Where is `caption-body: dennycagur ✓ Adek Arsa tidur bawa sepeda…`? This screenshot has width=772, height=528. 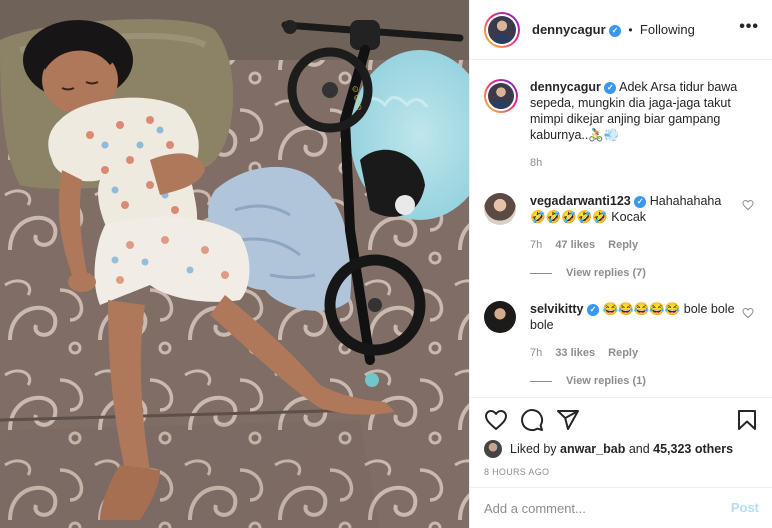 caption-body: dennycagur ✓ Adek Arsa tidur bawa sepeda… is located at coordinates (635, 125).